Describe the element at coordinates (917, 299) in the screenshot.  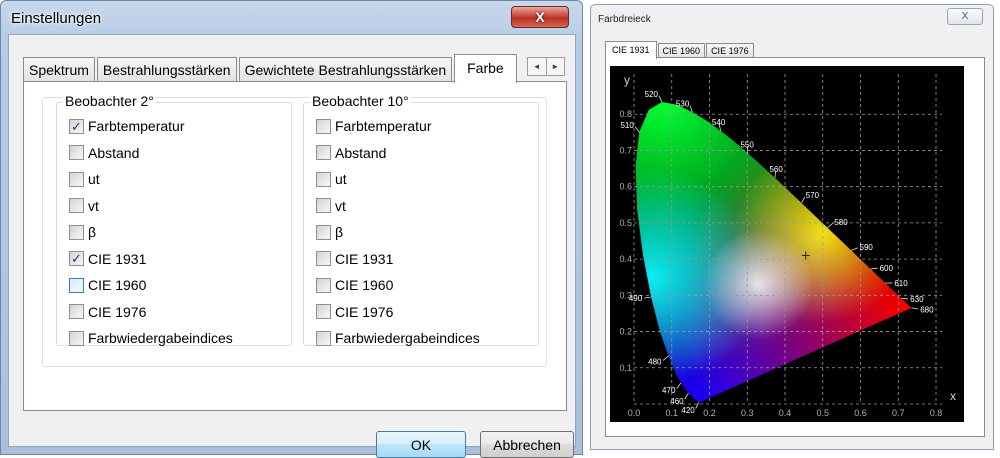
I see `wavelength-label: 630` at that location.